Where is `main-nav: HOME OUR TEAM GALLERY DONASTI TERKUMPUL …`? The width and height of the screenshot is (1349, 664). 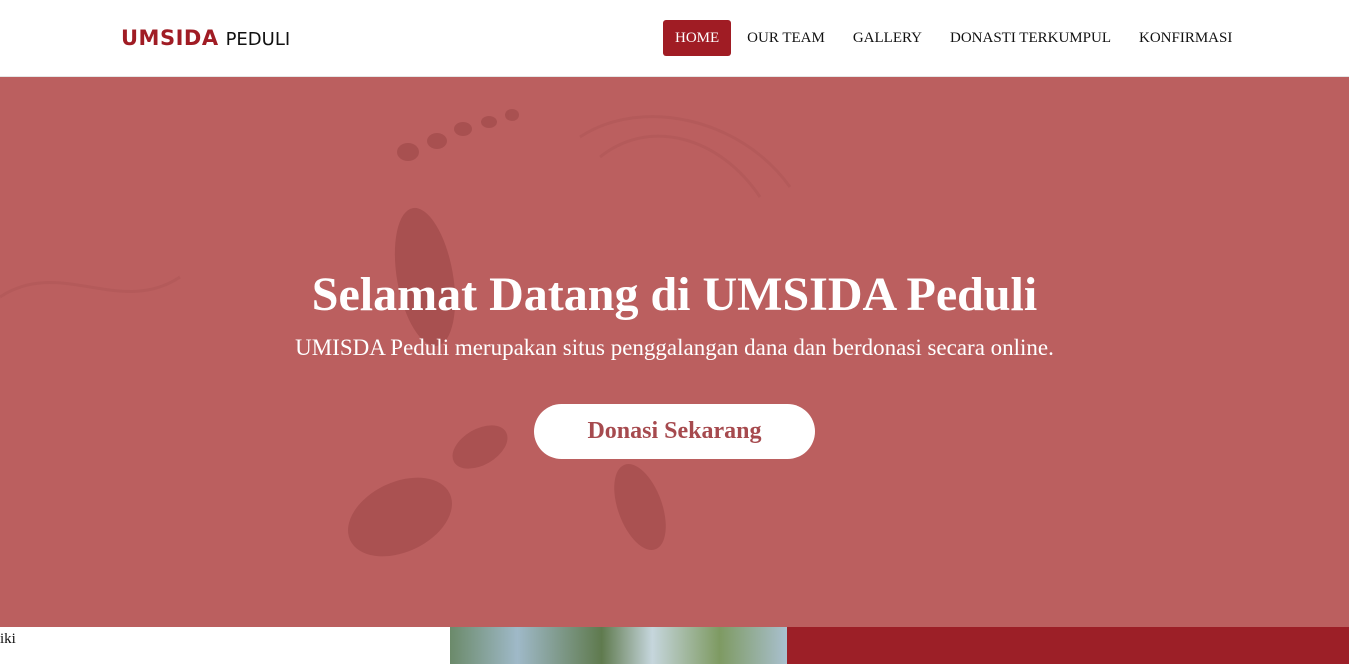 main-nav: HOME OUR TEAM GALLERY DONASTI TERKUMPUL … is located at coordinates (954, 38).